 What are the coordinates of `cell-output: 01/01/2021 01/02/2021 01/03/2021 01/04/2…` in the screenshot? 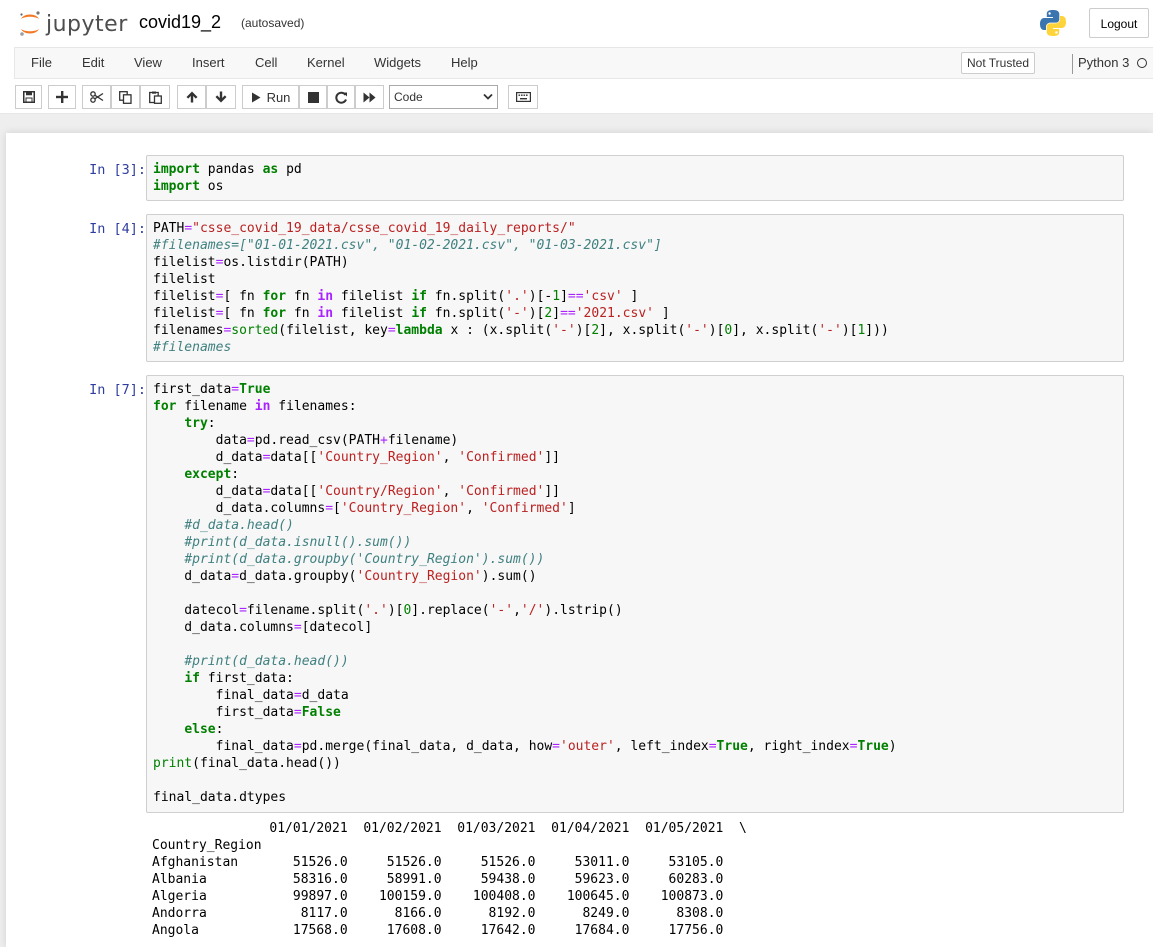 It's located at (635, 879).